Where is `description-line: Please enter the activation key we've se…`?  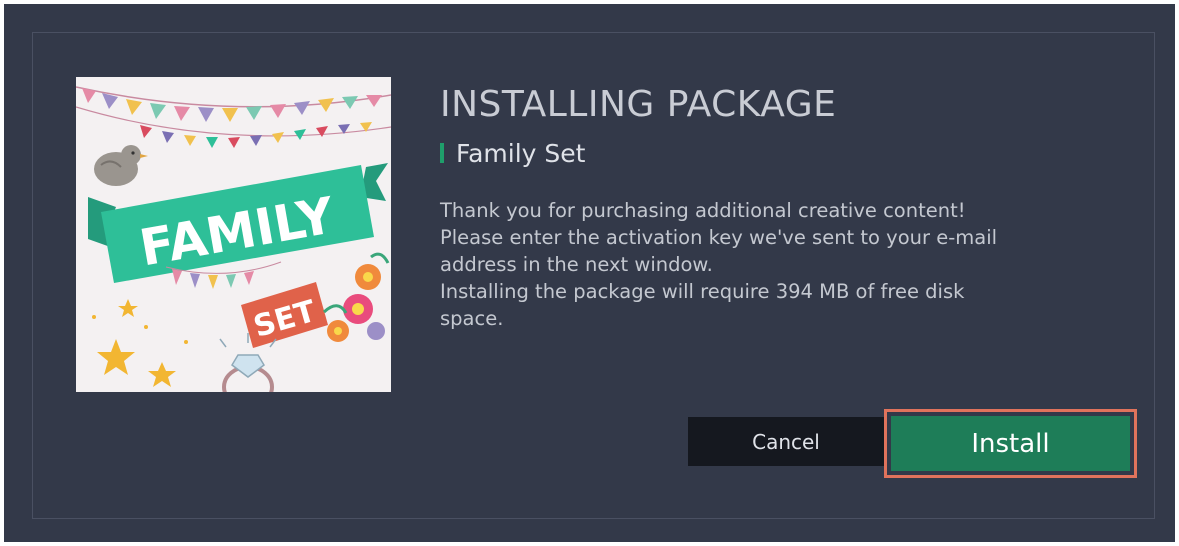
description-line: Please enter the activation key we've se… is located at coordinates (719, 237).